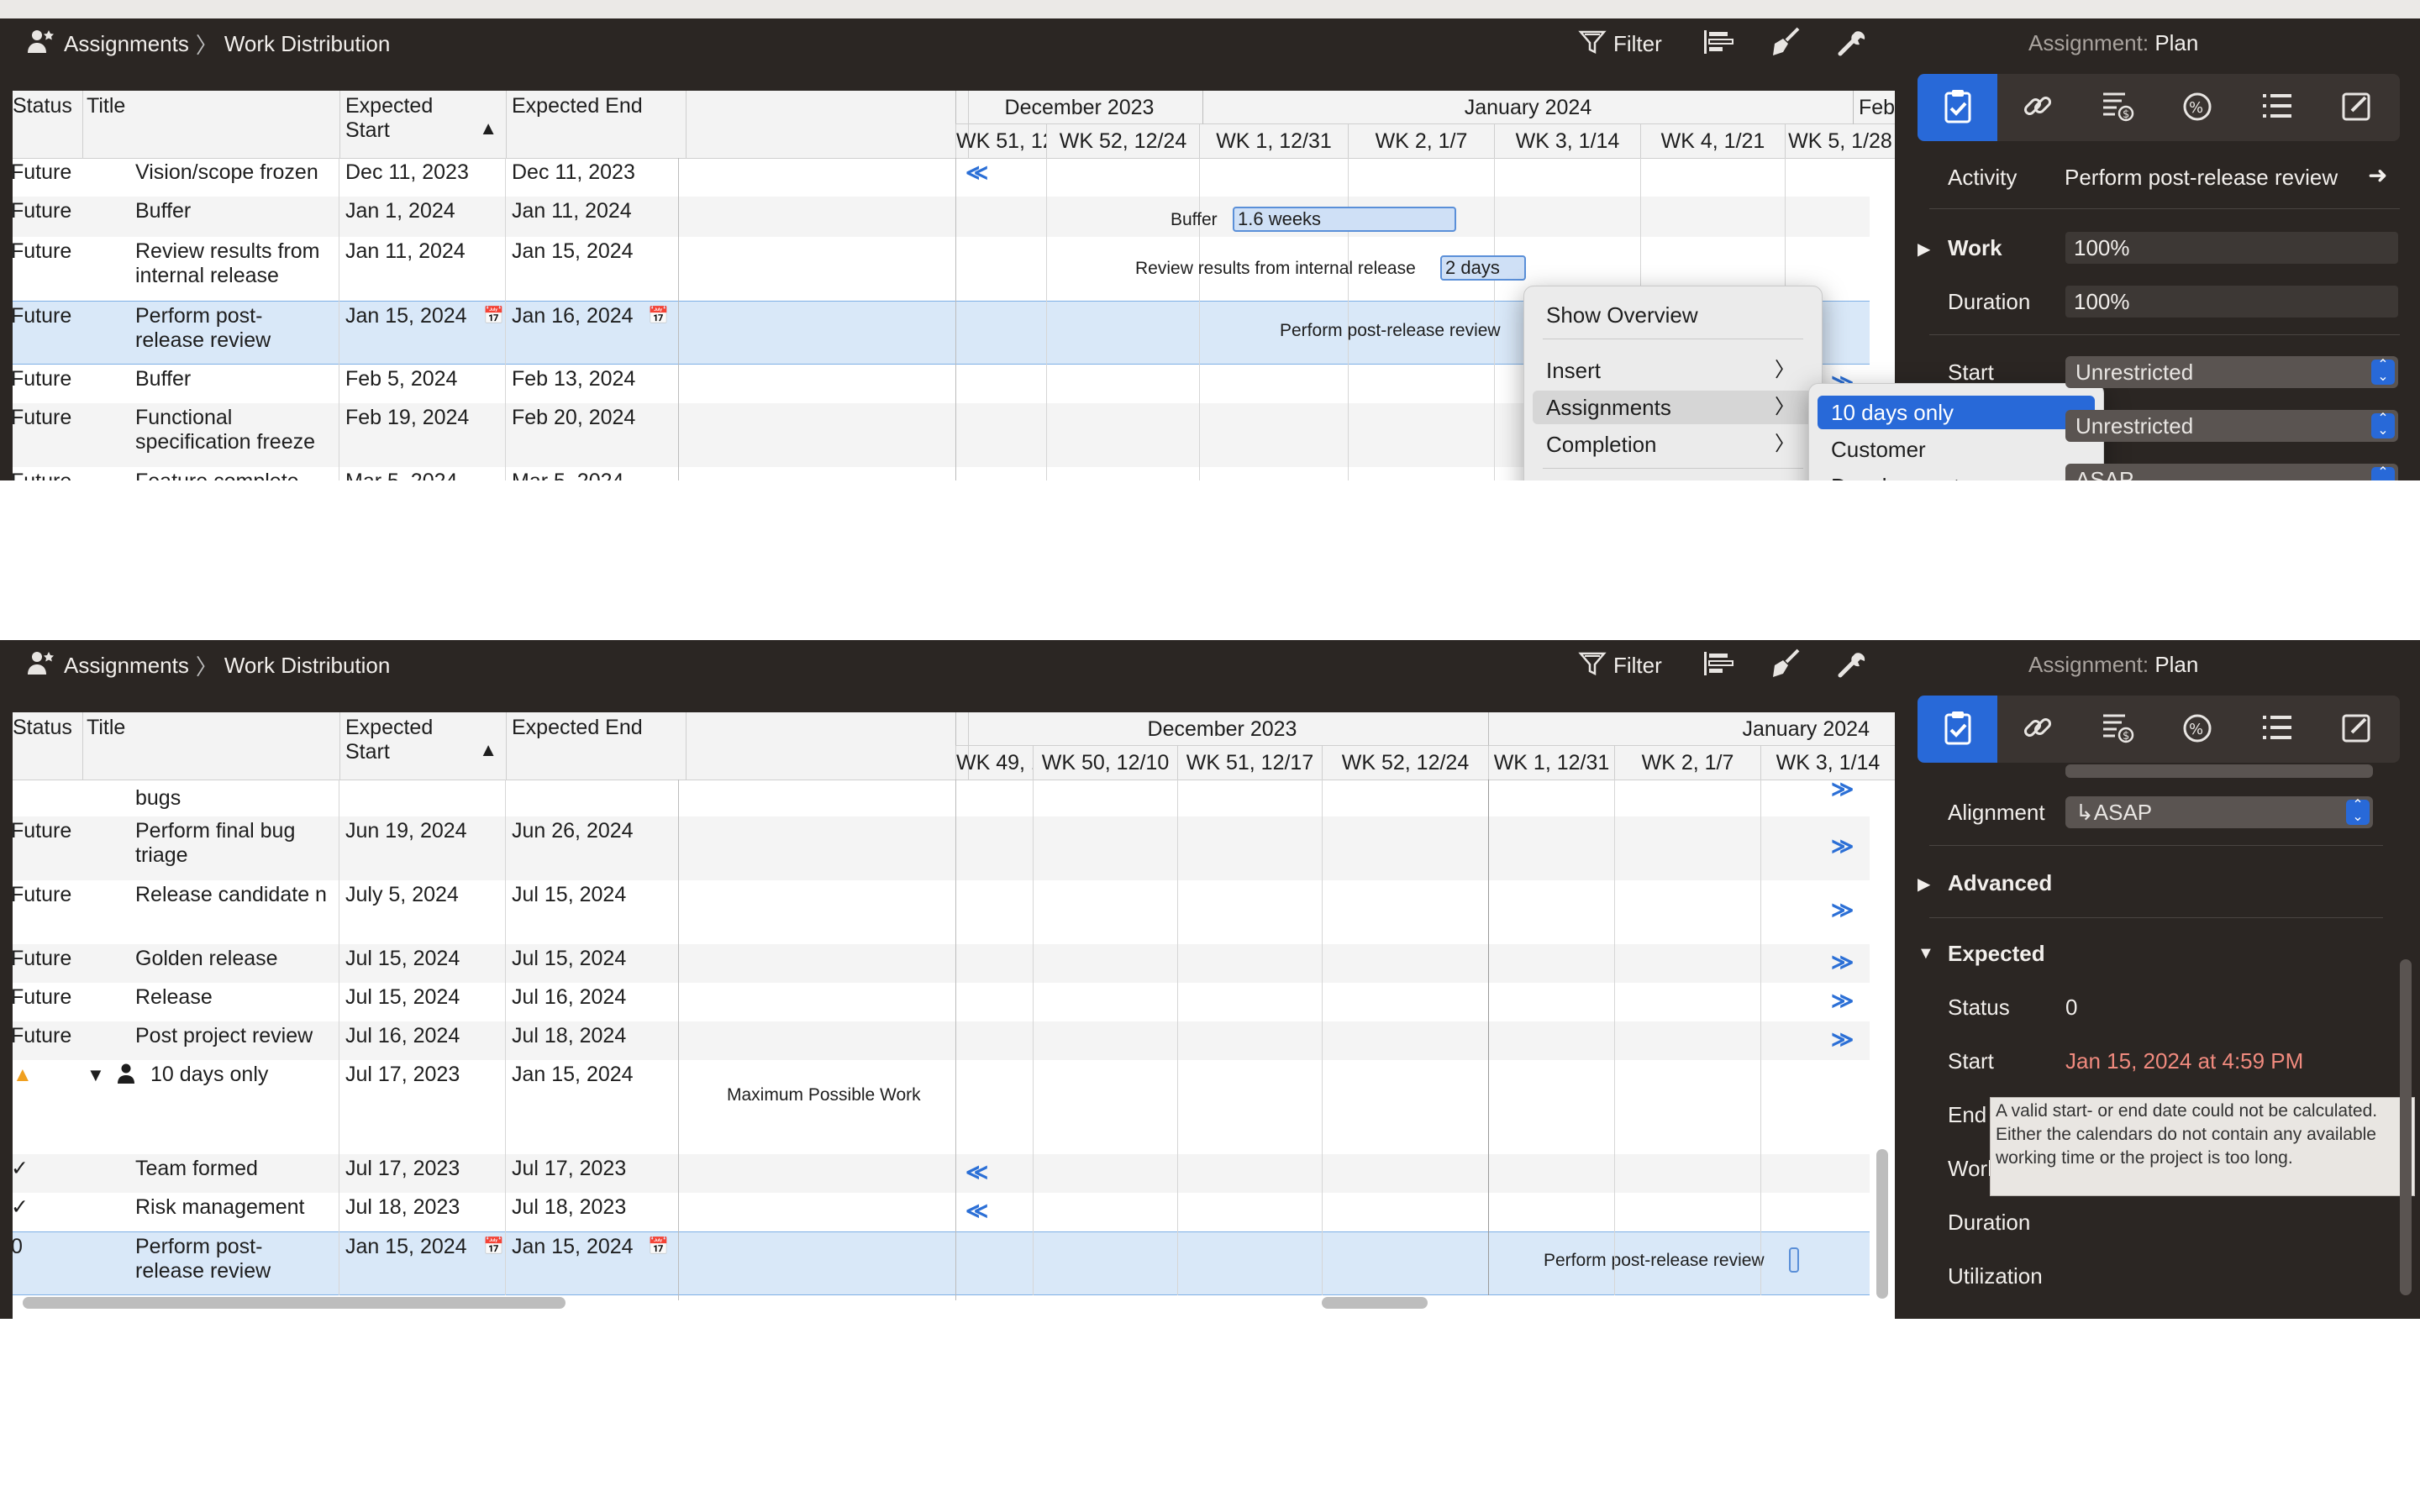 The height and width of the screenshot is (1512, 2420). What do you see at coordinates (1046, 319) in the screenshot?
I see `week-gridline` at bounding box center [1046, 319].